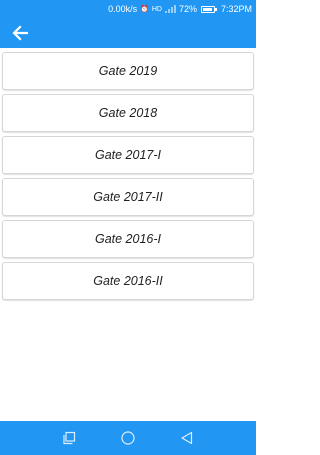  Describe the element at coordinates (187, 9) in the screenshot. I see `battery-percent: 72%` at that location.